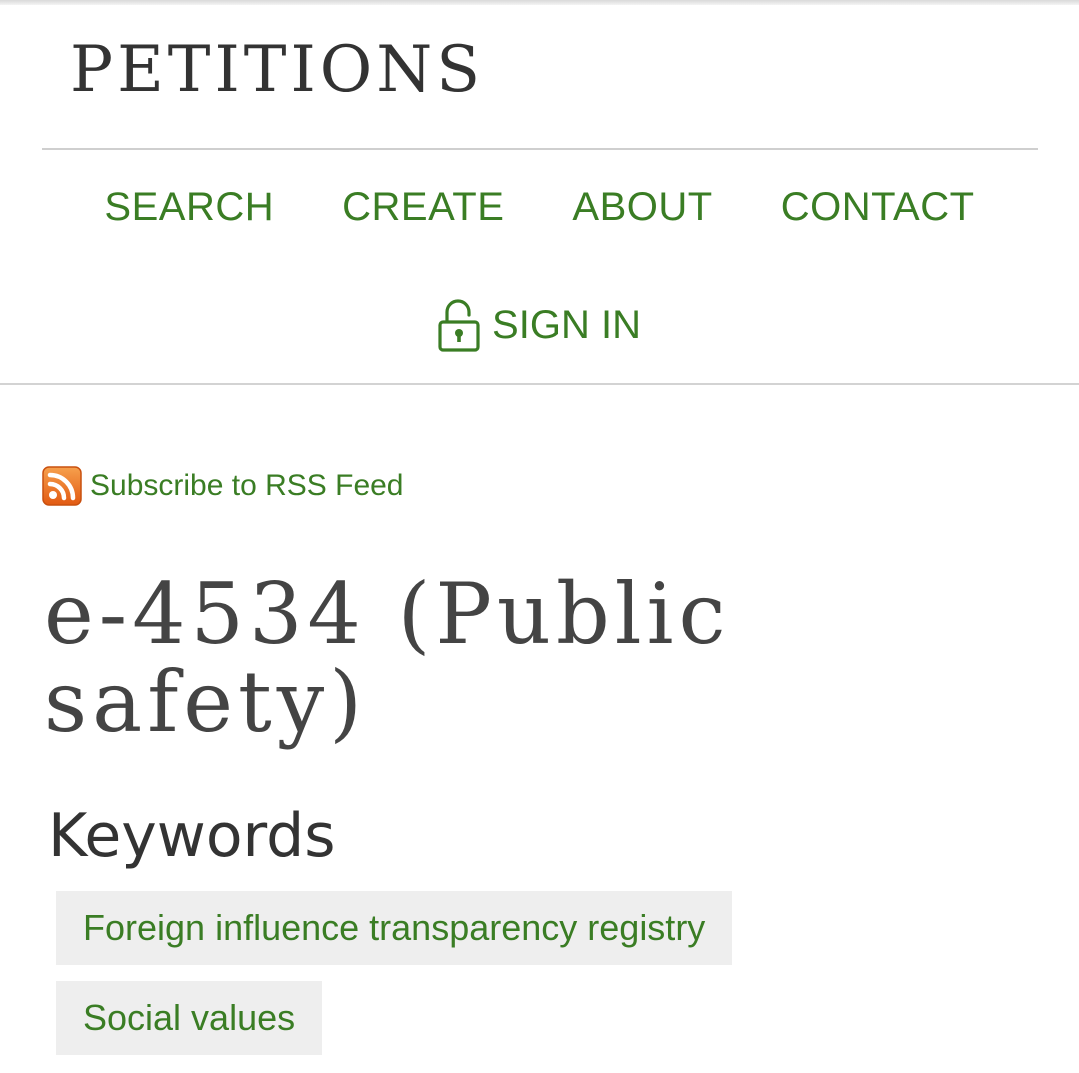  I want to click on unlock-icon, so click(460, 325).